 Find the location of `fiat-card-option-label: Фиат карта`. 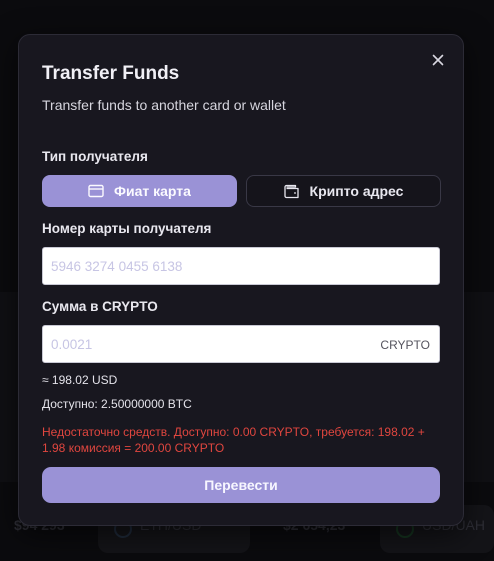

fiat-card-option-label: Фиат карта is located at coordinates (152, 191).